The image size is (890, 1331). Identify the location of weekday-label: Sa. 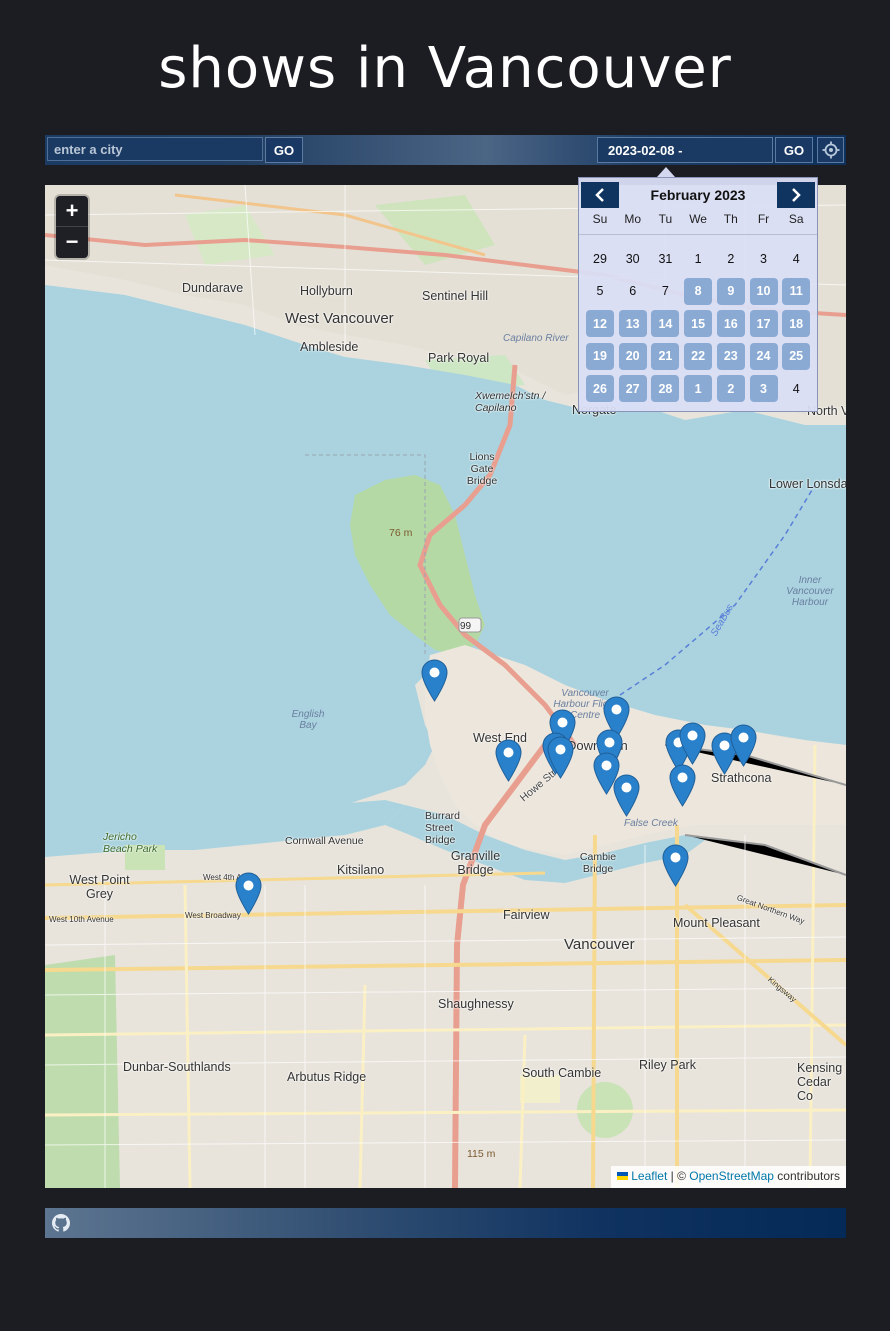
(796, 219).